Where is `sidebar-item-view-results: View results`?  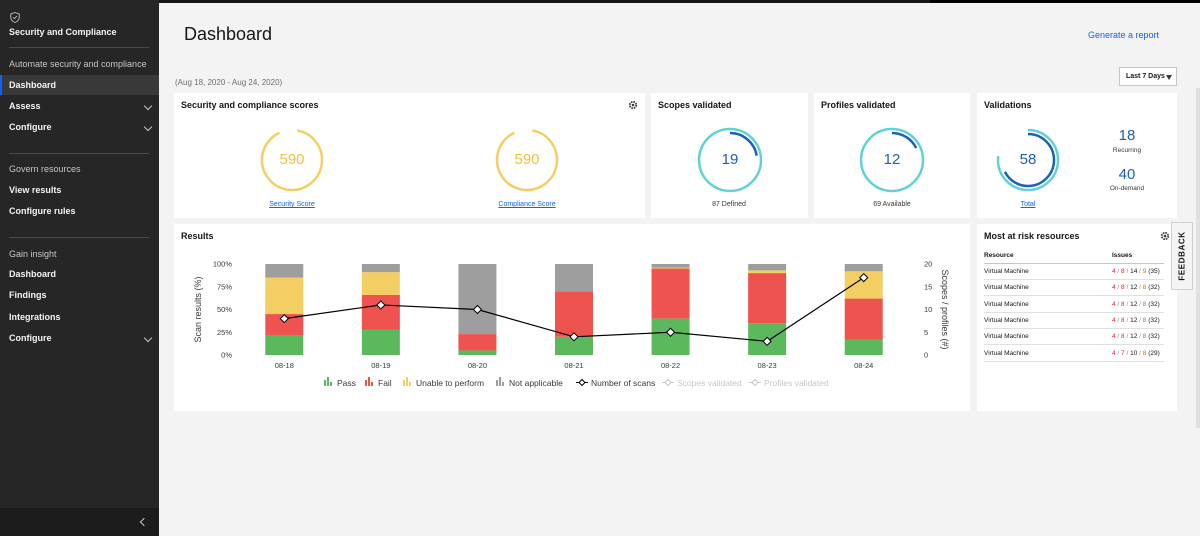
sidebar-item-view-results: View results is located at coordinates (79, 190).